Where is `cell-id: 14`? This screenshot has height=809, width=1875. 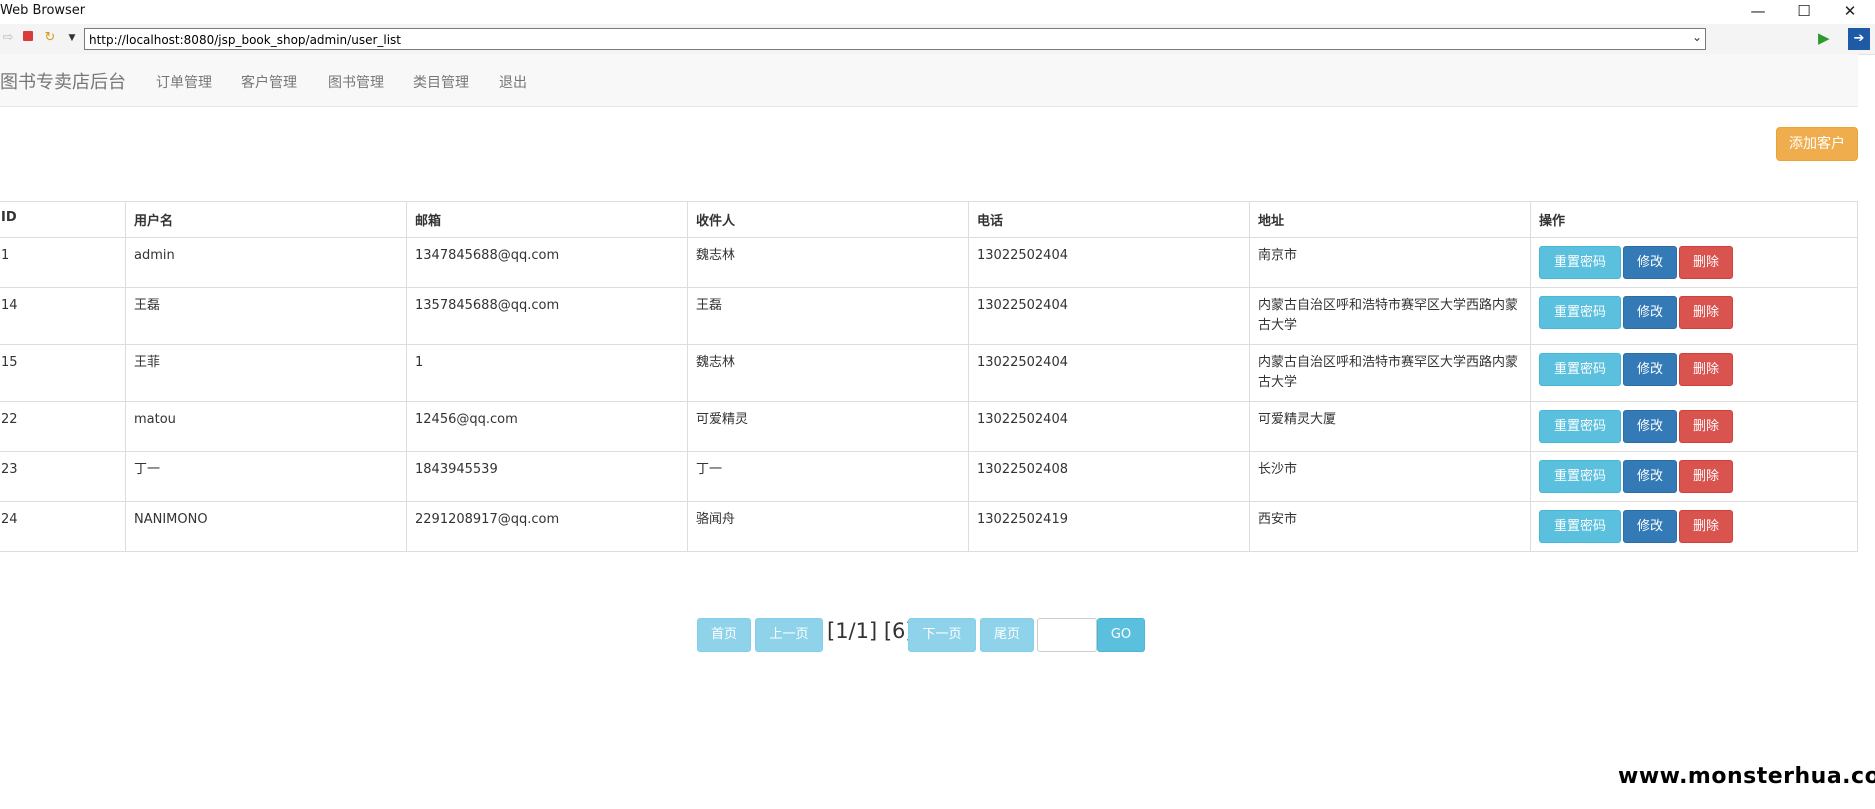
cell-id: 14 is located at coordinates (63, 316).